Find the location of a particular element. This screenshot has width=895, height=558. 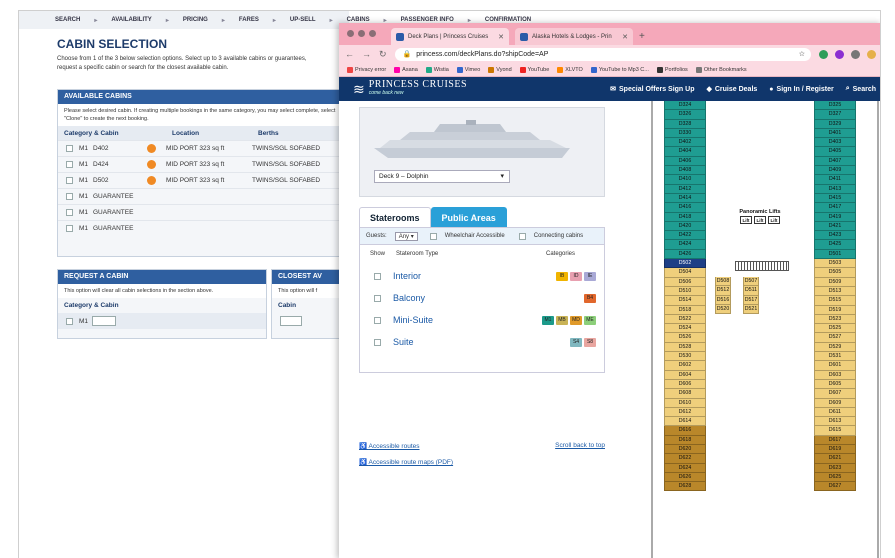

deck-cabin: D406 is located at coordinates (685, 161).